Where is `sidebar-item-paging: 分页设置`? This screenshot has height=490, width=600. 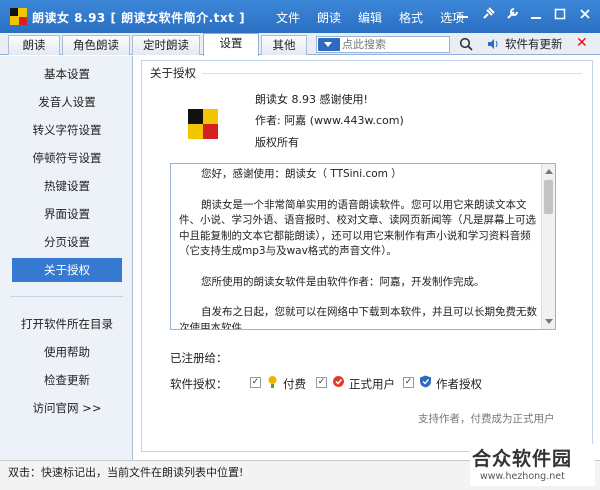 sidebar-item-paging: 分页设置 is located at coordinates (67, 242).